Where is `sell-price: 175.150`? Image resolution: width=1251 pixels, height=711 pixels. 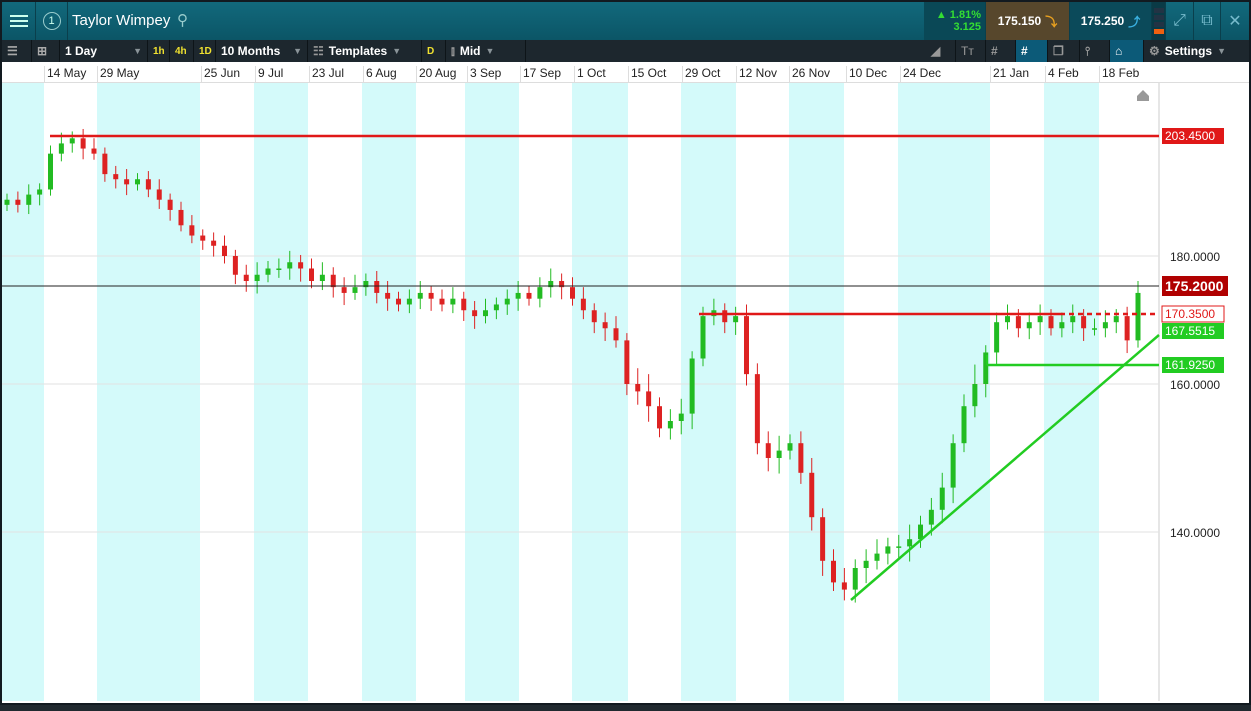 sell-price: 175.150 is located at coordinates (1019, 21).